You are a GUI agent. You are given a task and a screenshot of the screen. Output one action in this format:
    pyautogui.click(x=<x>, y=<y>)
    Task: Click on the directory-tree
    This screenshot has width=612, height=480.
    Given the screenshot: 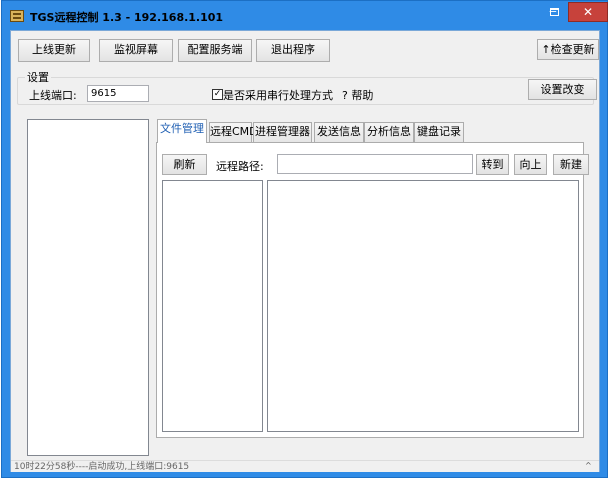 What is the action you would take?
    pyautogui.click(x=212, y=306)
    